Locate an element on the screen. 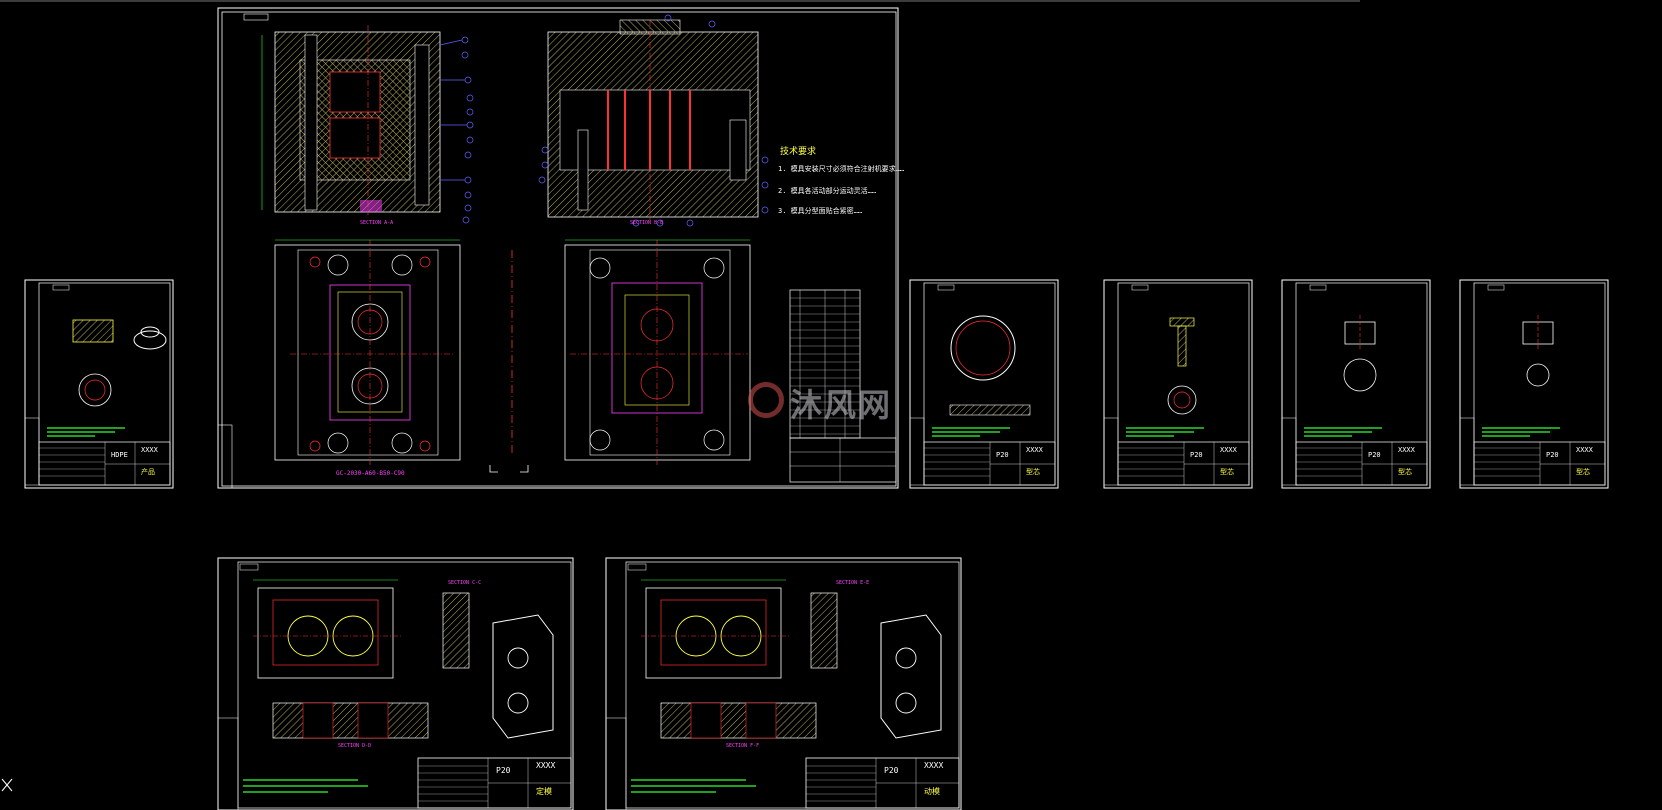 The width and height of the screenshot is (1662, 810). crosshair-icon is located at coordinates (7, 785).